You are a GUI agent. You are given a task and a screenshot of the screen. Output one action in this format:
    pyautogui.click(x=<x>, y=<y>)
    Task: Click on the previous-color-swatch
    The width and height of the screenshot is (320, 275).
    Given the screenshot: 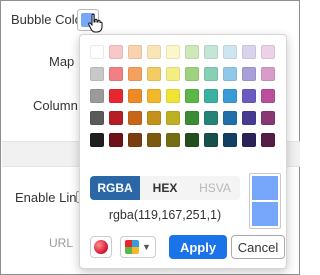 What is the action you would take?
    pyautogui.click(x=265, y=188)
    